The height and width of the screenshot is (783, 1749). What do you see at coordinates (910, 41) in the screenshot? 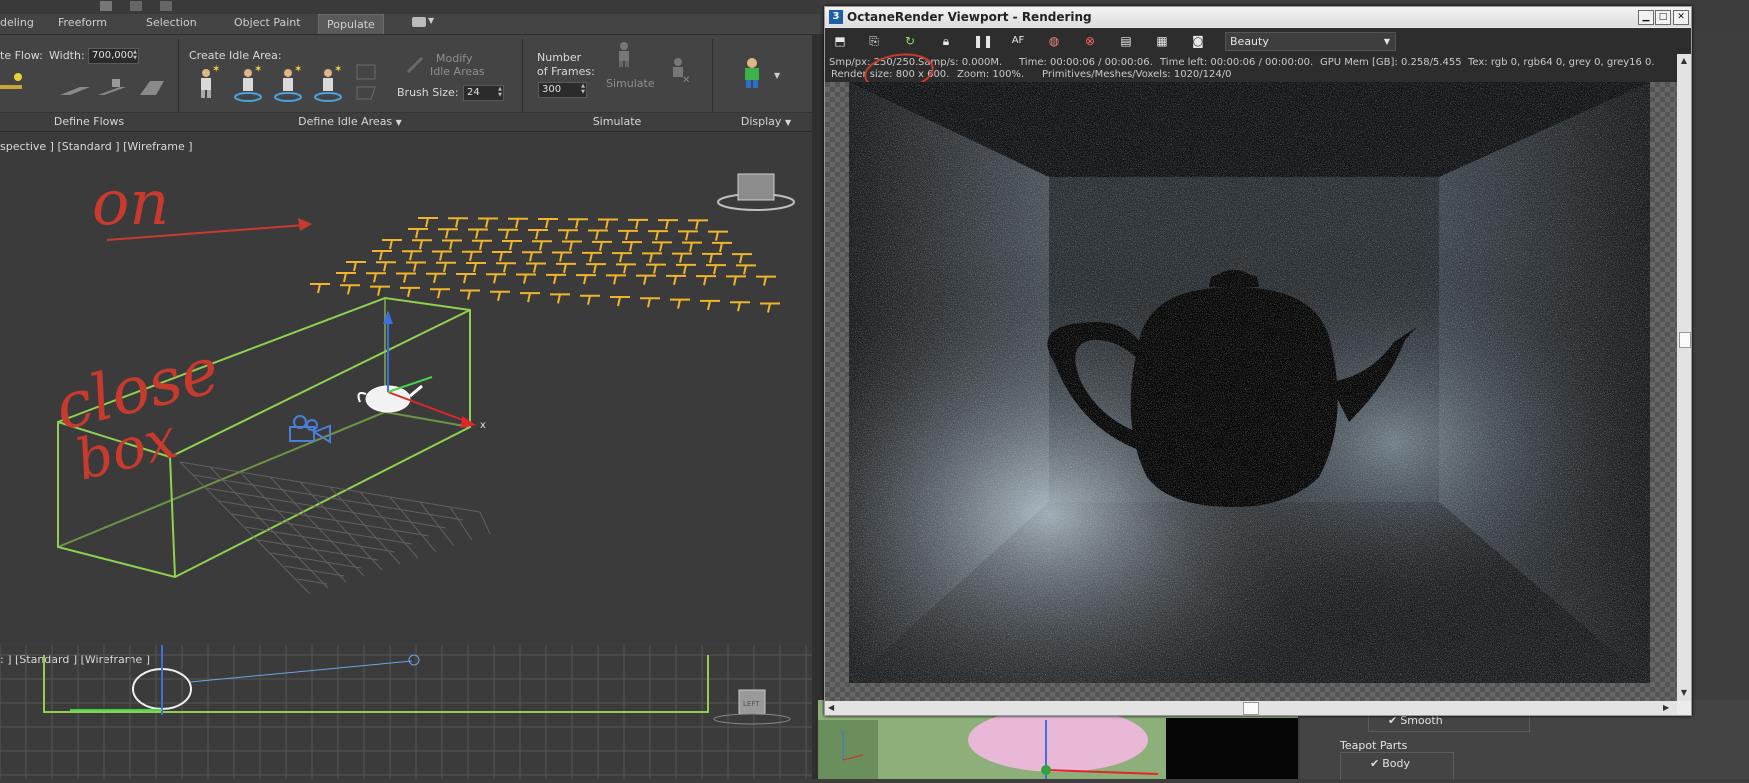
I see `restart-render-icon: ↻` at bounding box center [910, 41].